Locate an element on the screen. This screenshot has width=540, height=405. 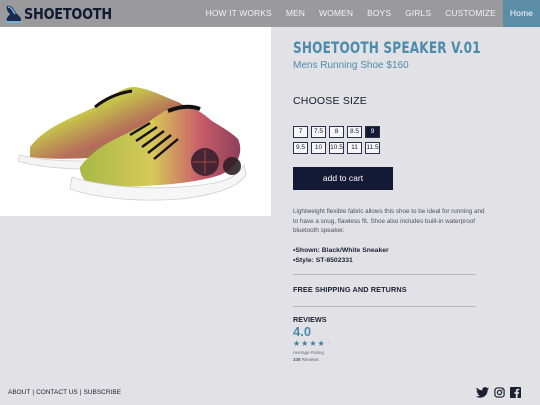
size-option: 10.5 is located at coordinates (336, 148).